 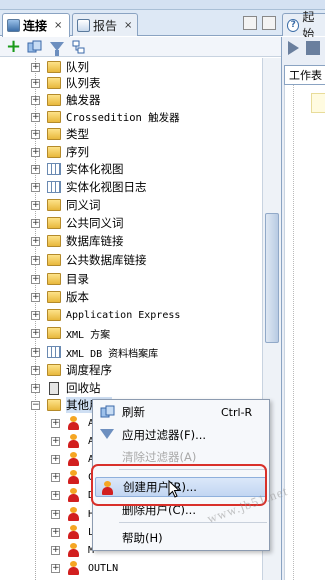 What do you see at coordinates (54, 187) in the screenshot?
I see `materialized-view-log-icon` at bounding box center [54, 187].